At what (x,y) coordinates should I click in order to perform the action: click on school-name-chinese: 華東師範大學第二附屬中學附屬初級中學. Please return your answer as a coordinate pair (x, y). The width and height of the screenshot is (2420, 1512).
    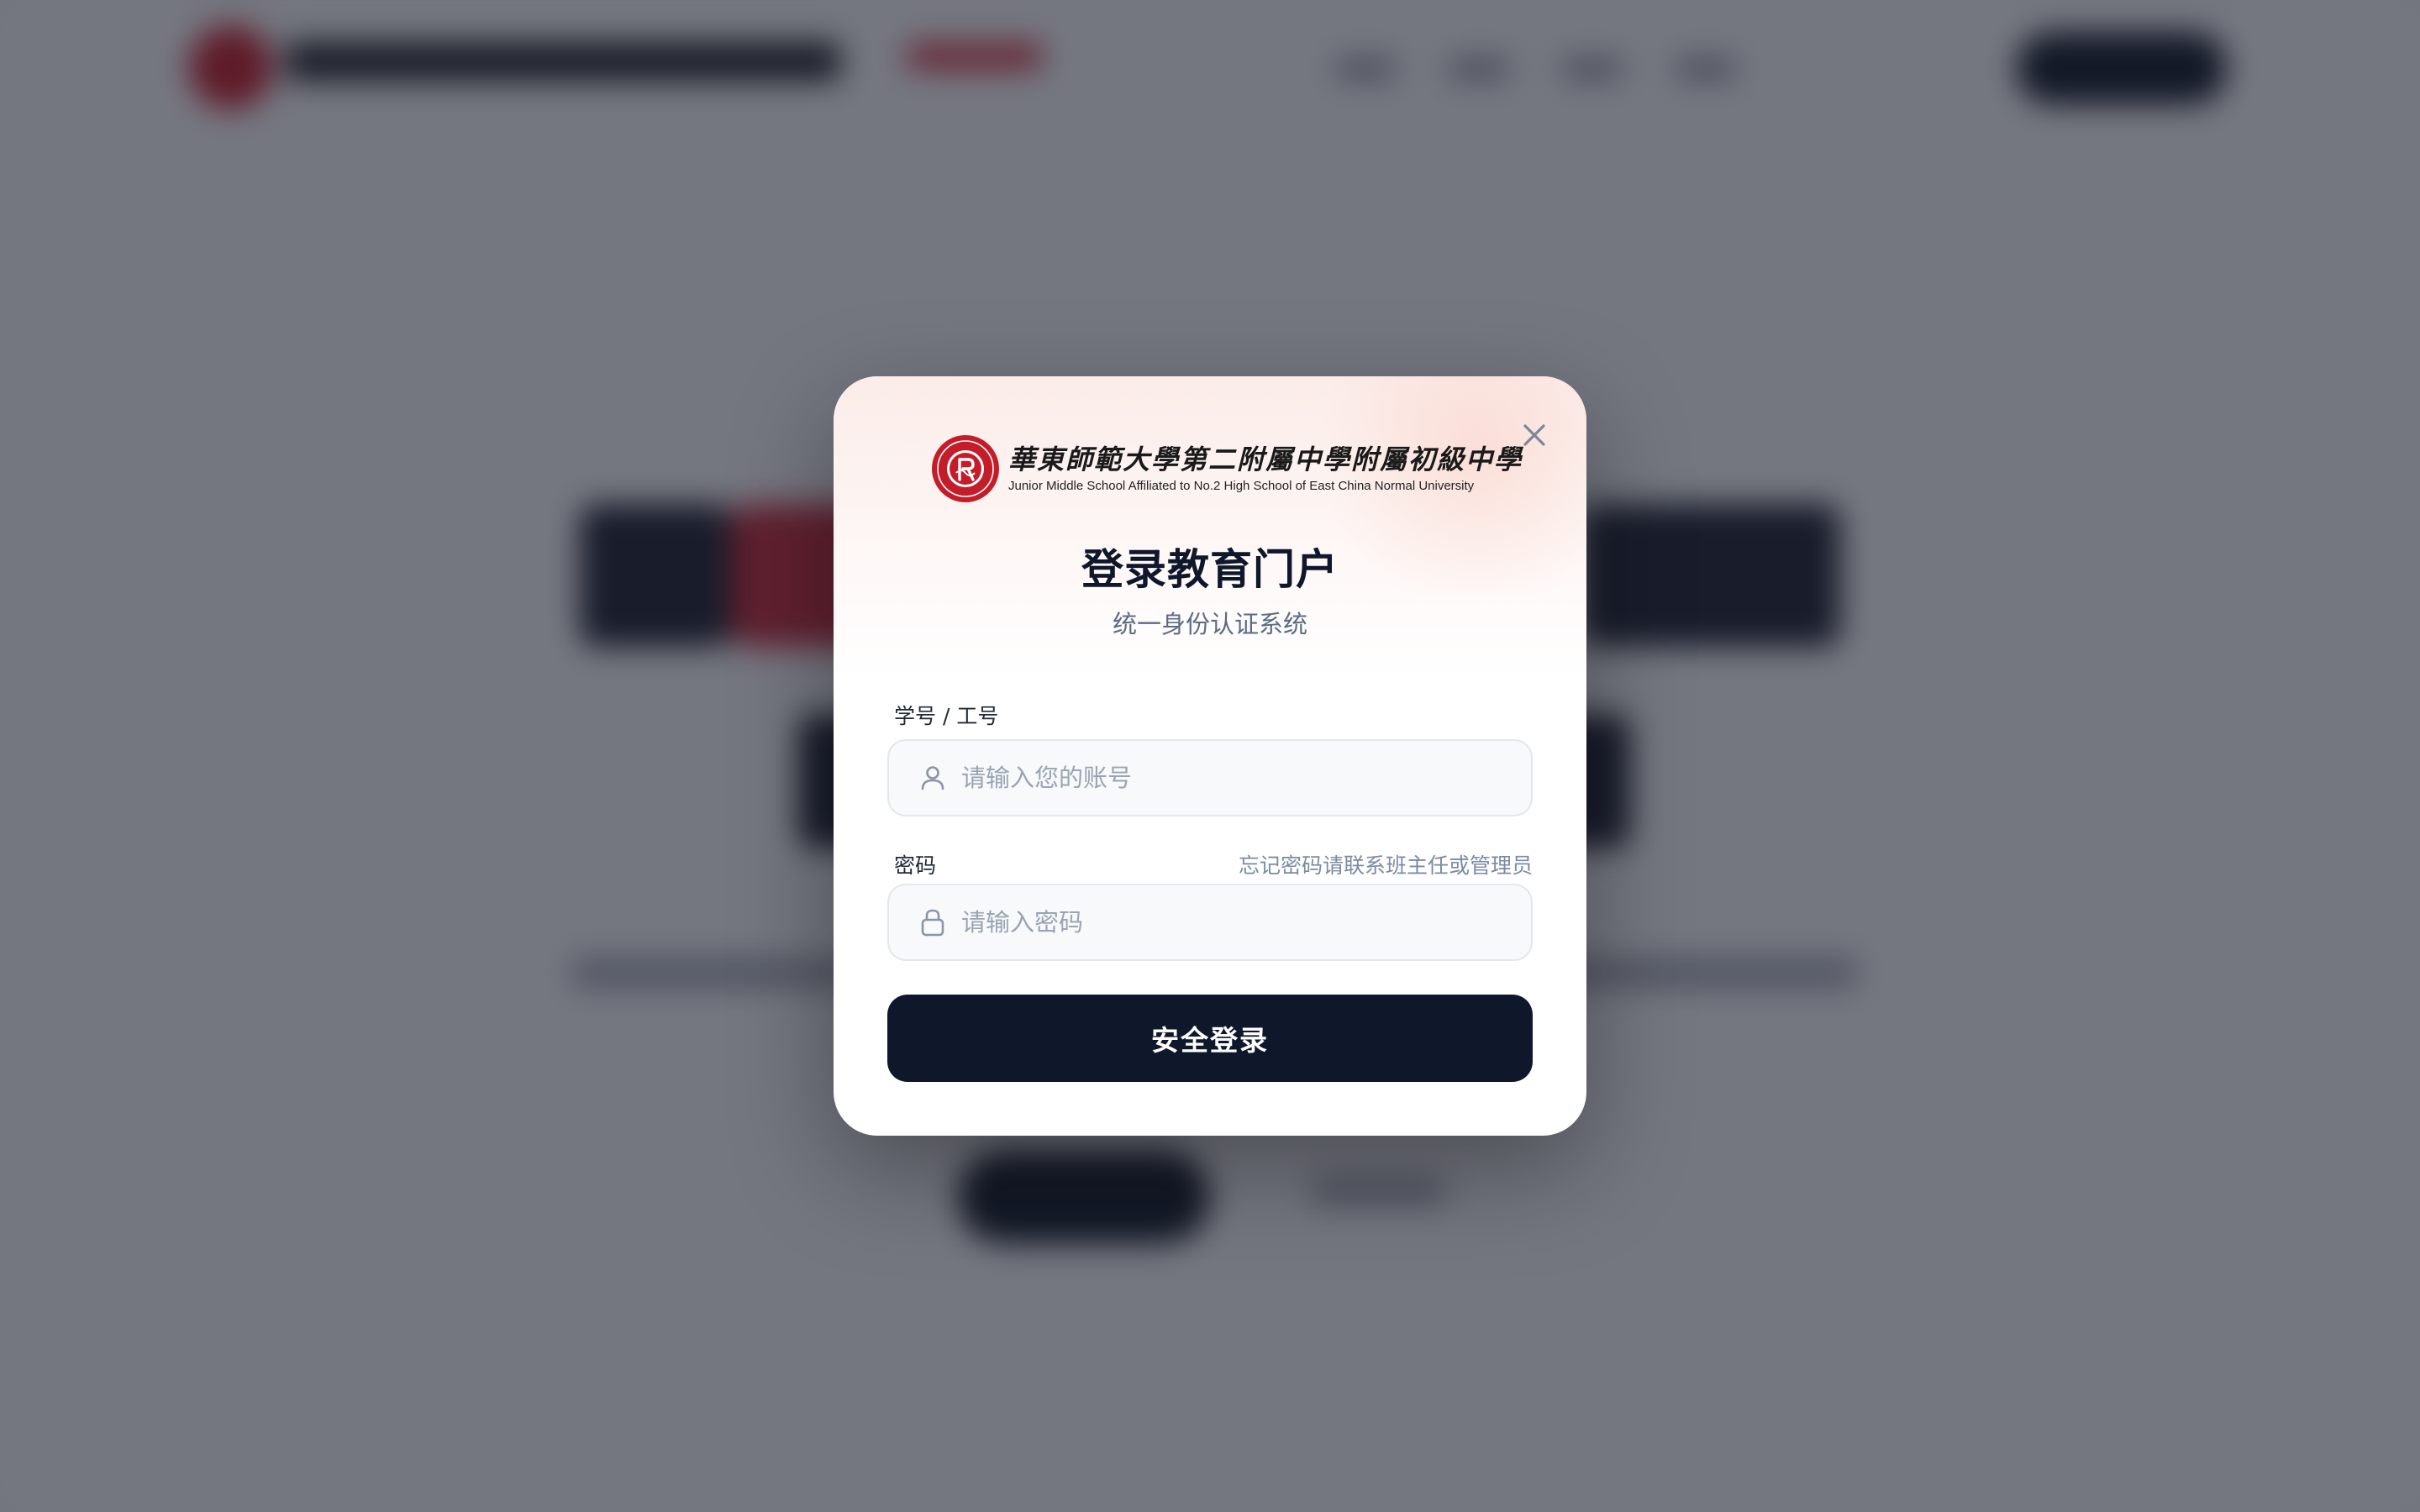
    Looking at the image, I should click on (1265, 459).